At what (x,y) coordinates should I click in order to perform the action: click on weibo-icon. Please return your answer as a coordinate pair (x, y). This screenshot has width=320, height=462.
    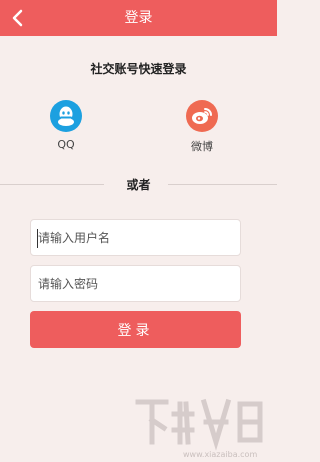
    Looking at the image, I should click on (202, 116).